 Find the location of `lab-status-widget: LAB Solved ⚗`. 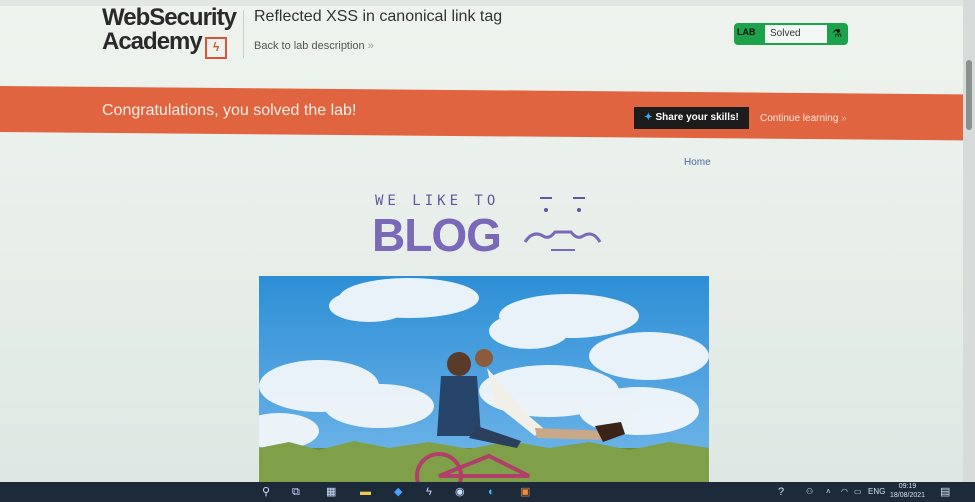

lab-status-widget: LAB Solved ⚗ is located at coordinates (791, 34).